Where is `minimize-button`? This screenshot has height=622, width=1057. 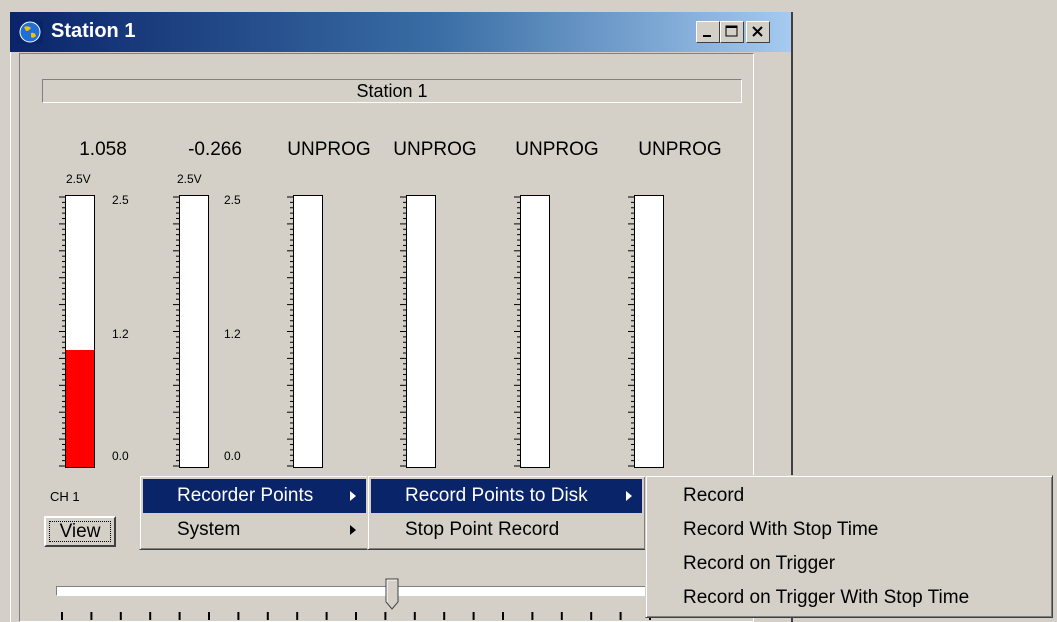 minimize-button is located at coordinates (708, 32).